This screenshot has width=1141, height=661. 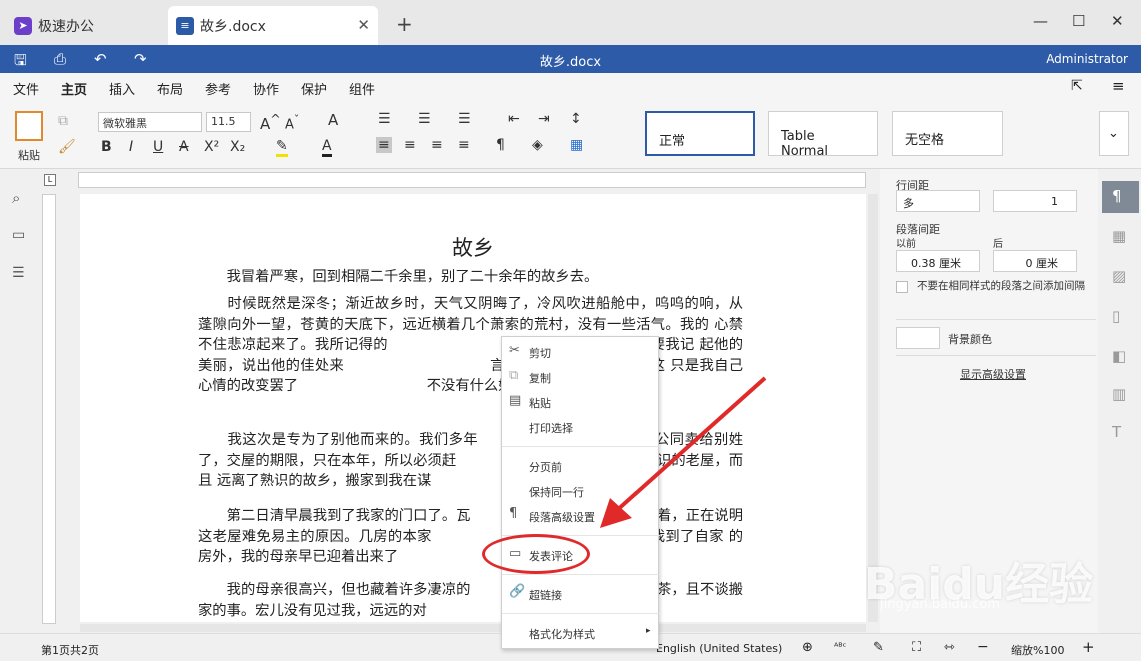 I want to click on minimize-button: —, so click(x=1040, y=21).